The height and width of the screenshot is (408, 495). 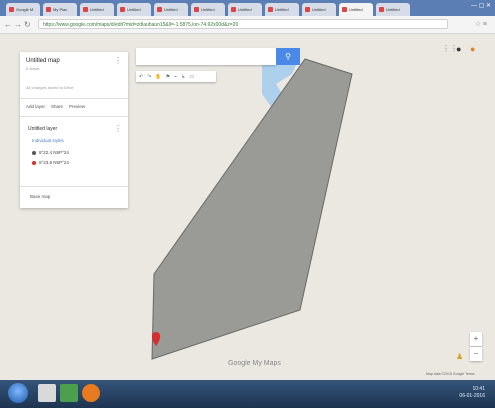 I want to click on undo-icon: ↶, so click(x=141, y=77).